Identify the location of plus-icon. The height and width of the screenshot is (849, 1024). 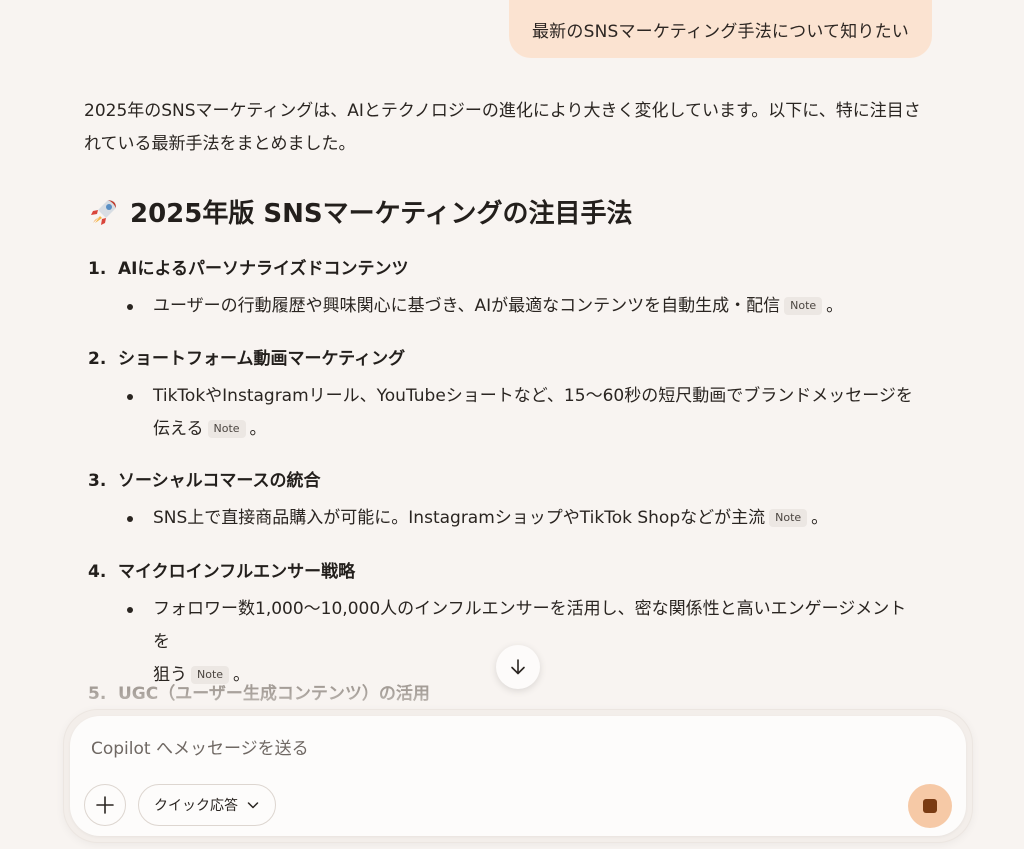
(105, 805).